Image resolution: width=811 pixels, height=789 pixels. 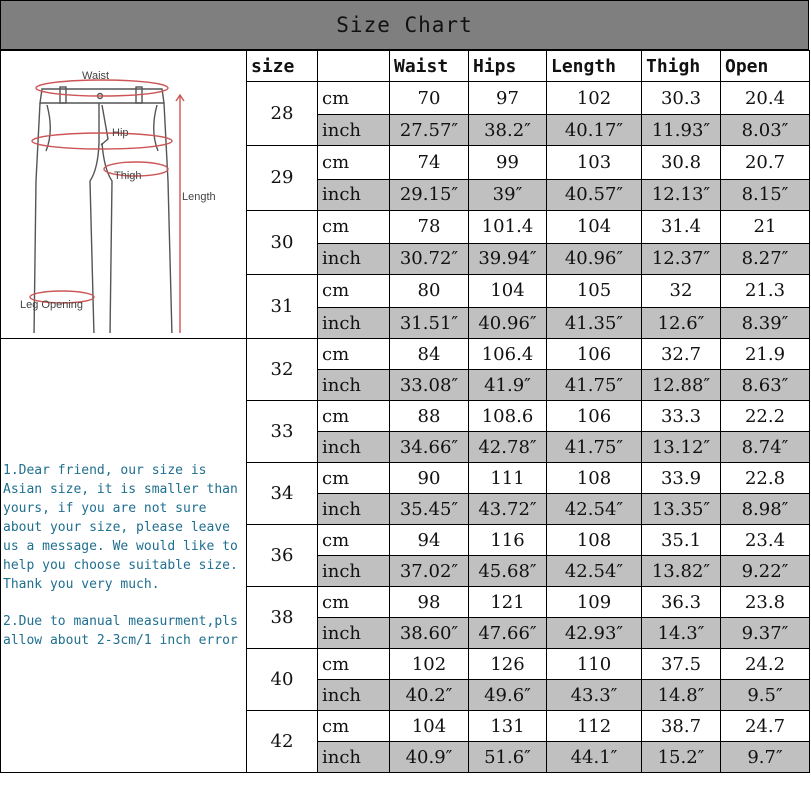 What do you see at coordinates (429, 695) in the screenshot?
I see `measurement-cell: 40.2″` at bounding box center [429, 695].